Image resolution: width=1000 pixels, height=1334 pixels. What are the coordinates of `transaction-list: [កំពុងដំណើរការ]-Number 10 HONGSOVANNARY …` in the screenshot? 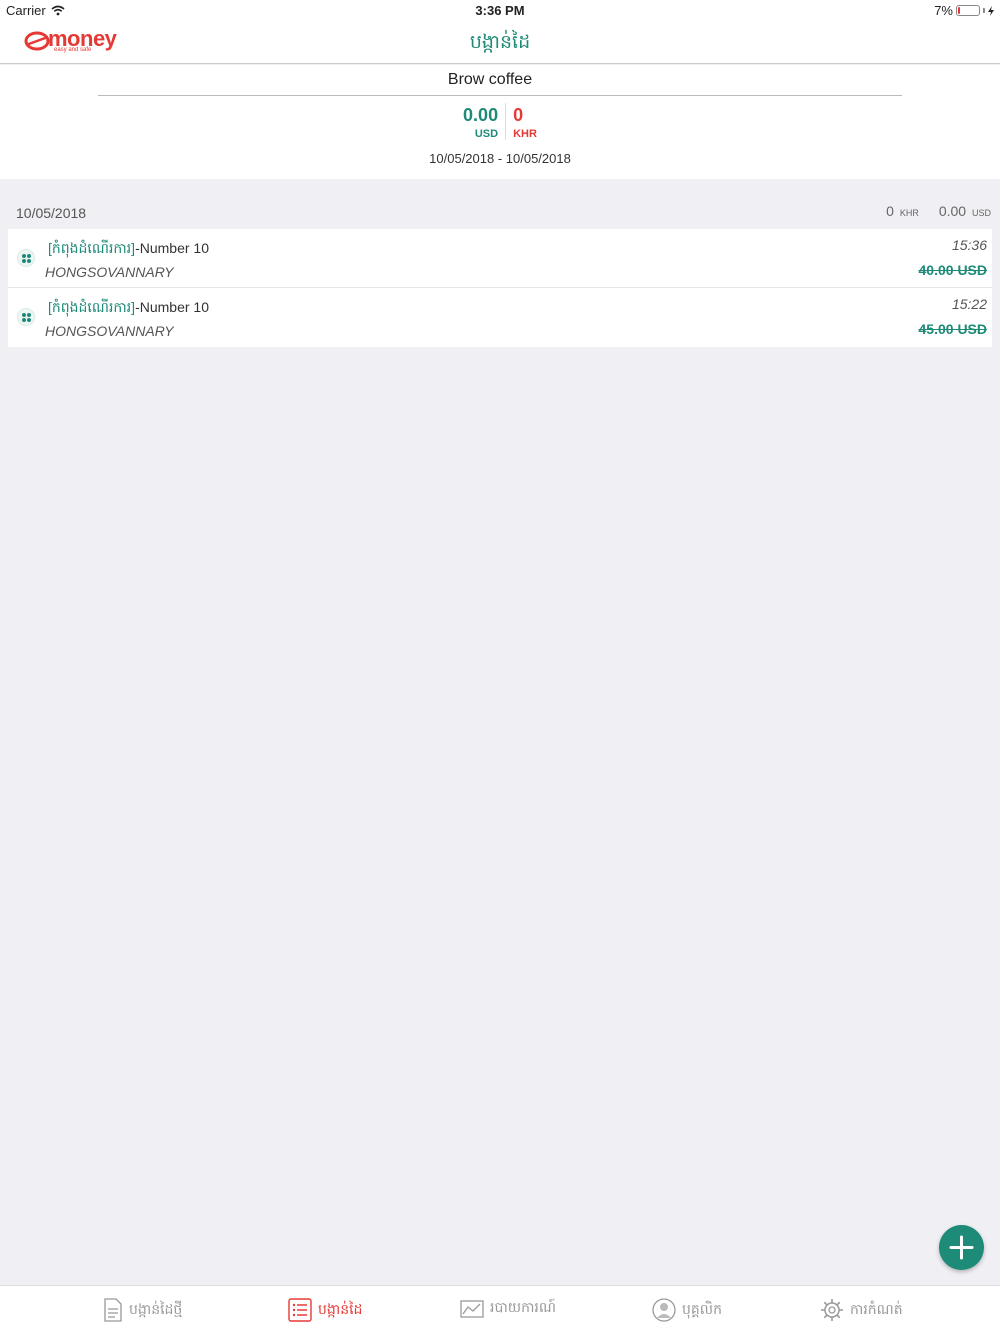 It's located at (500, 288).